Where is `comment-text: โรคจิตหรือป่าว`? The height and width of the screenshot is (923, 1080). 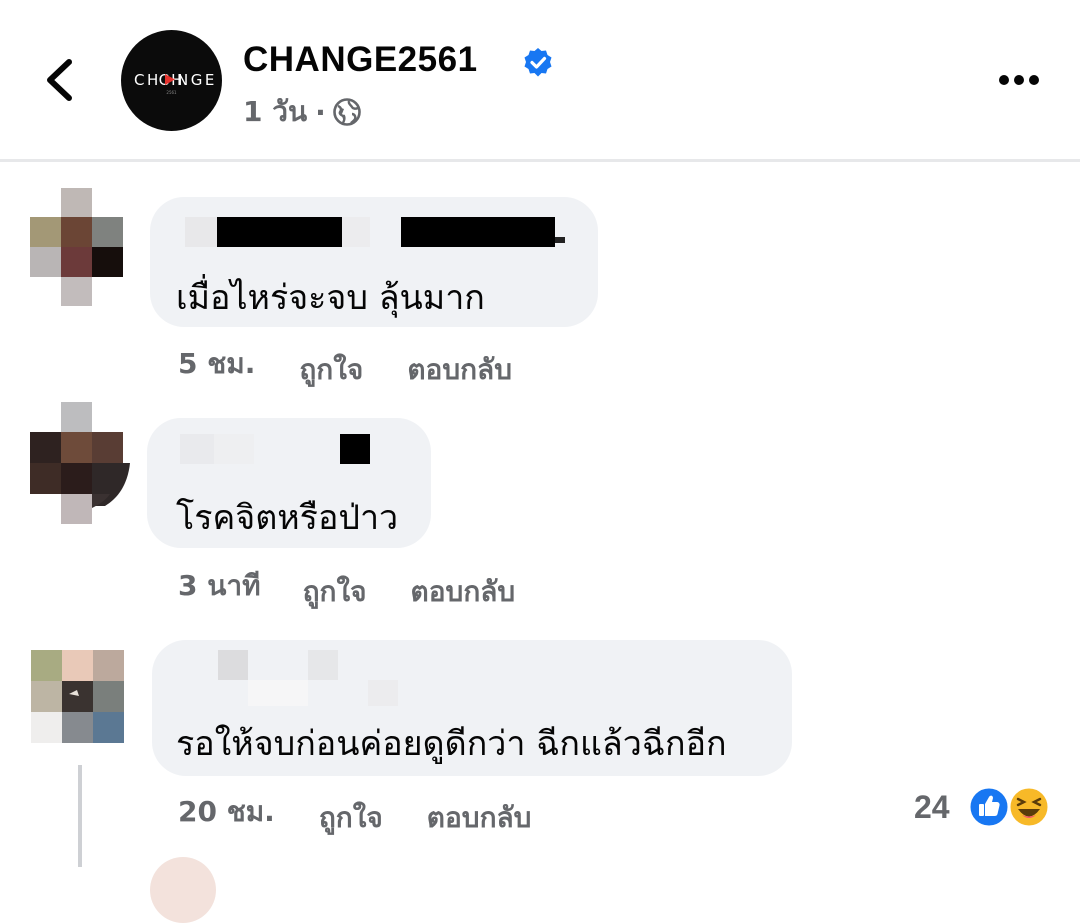 comment-text: โรคจิตหรือป่าว is located at coordinates (287, 518).